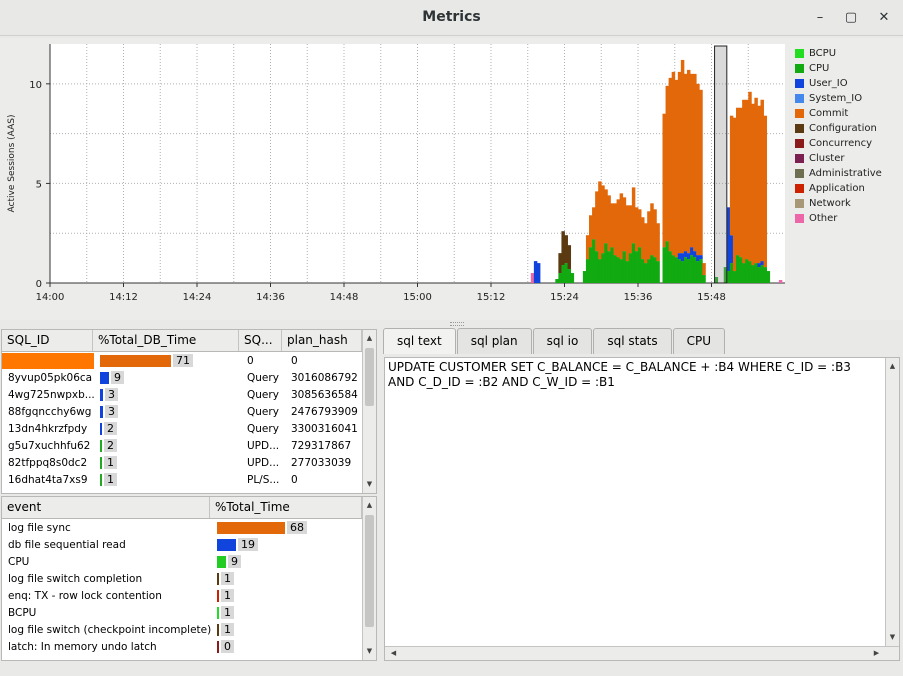  What do you see at coordinates (322, 340) in the screenshot?
I see `column-plan-hash: plan_hash` at bounding box center [322, 340].